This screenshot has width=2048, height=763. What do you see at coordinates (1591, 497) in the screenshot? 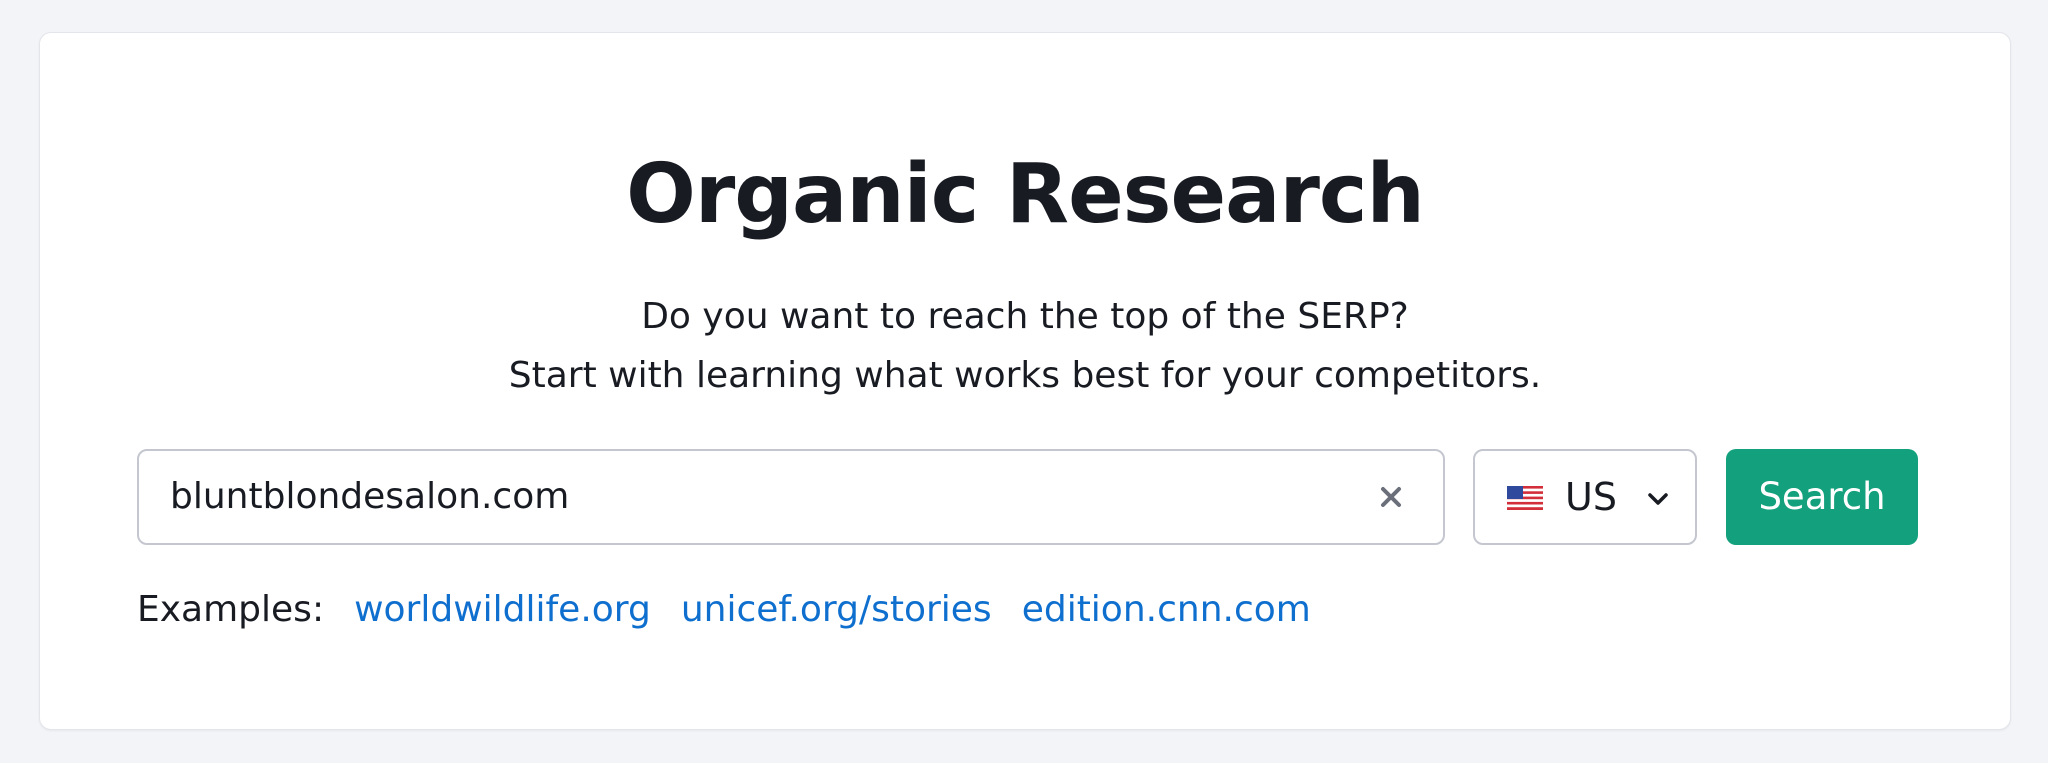
I see `database-label: US` at bounding box center [1591, 497].